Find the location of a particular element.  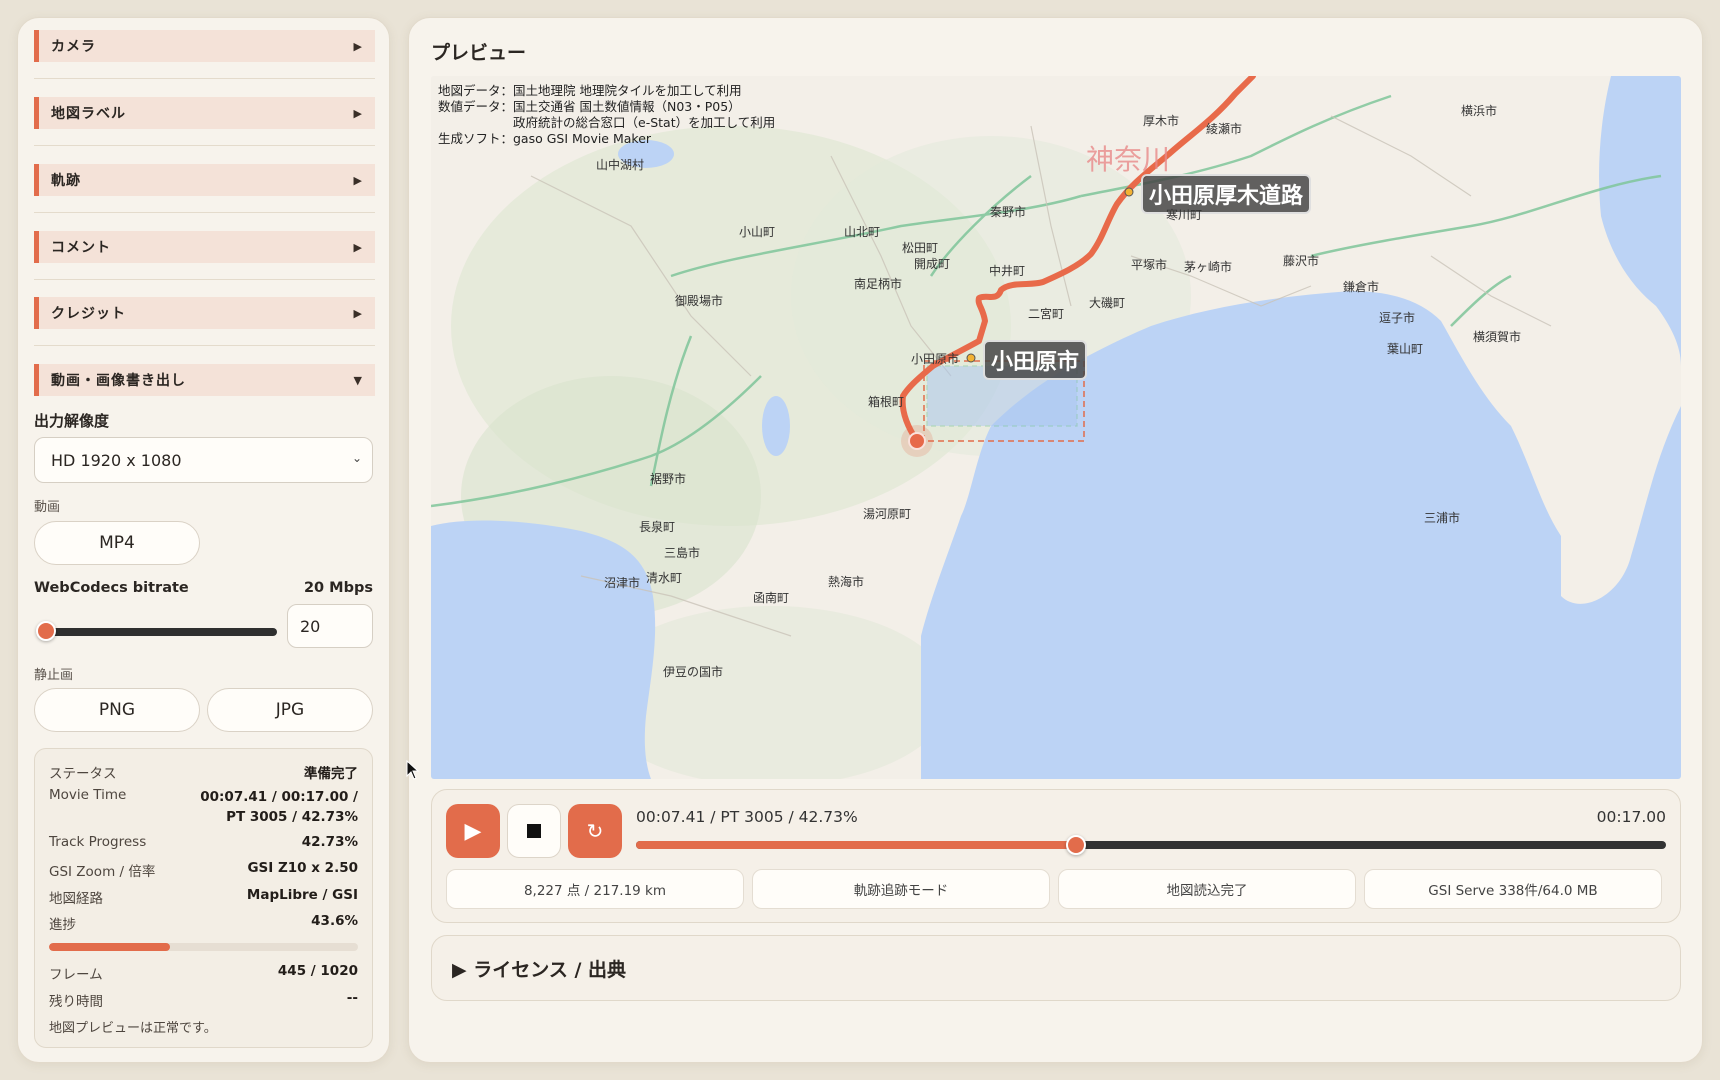

mp4-button: MP4 is located at coordinates (117, 543).